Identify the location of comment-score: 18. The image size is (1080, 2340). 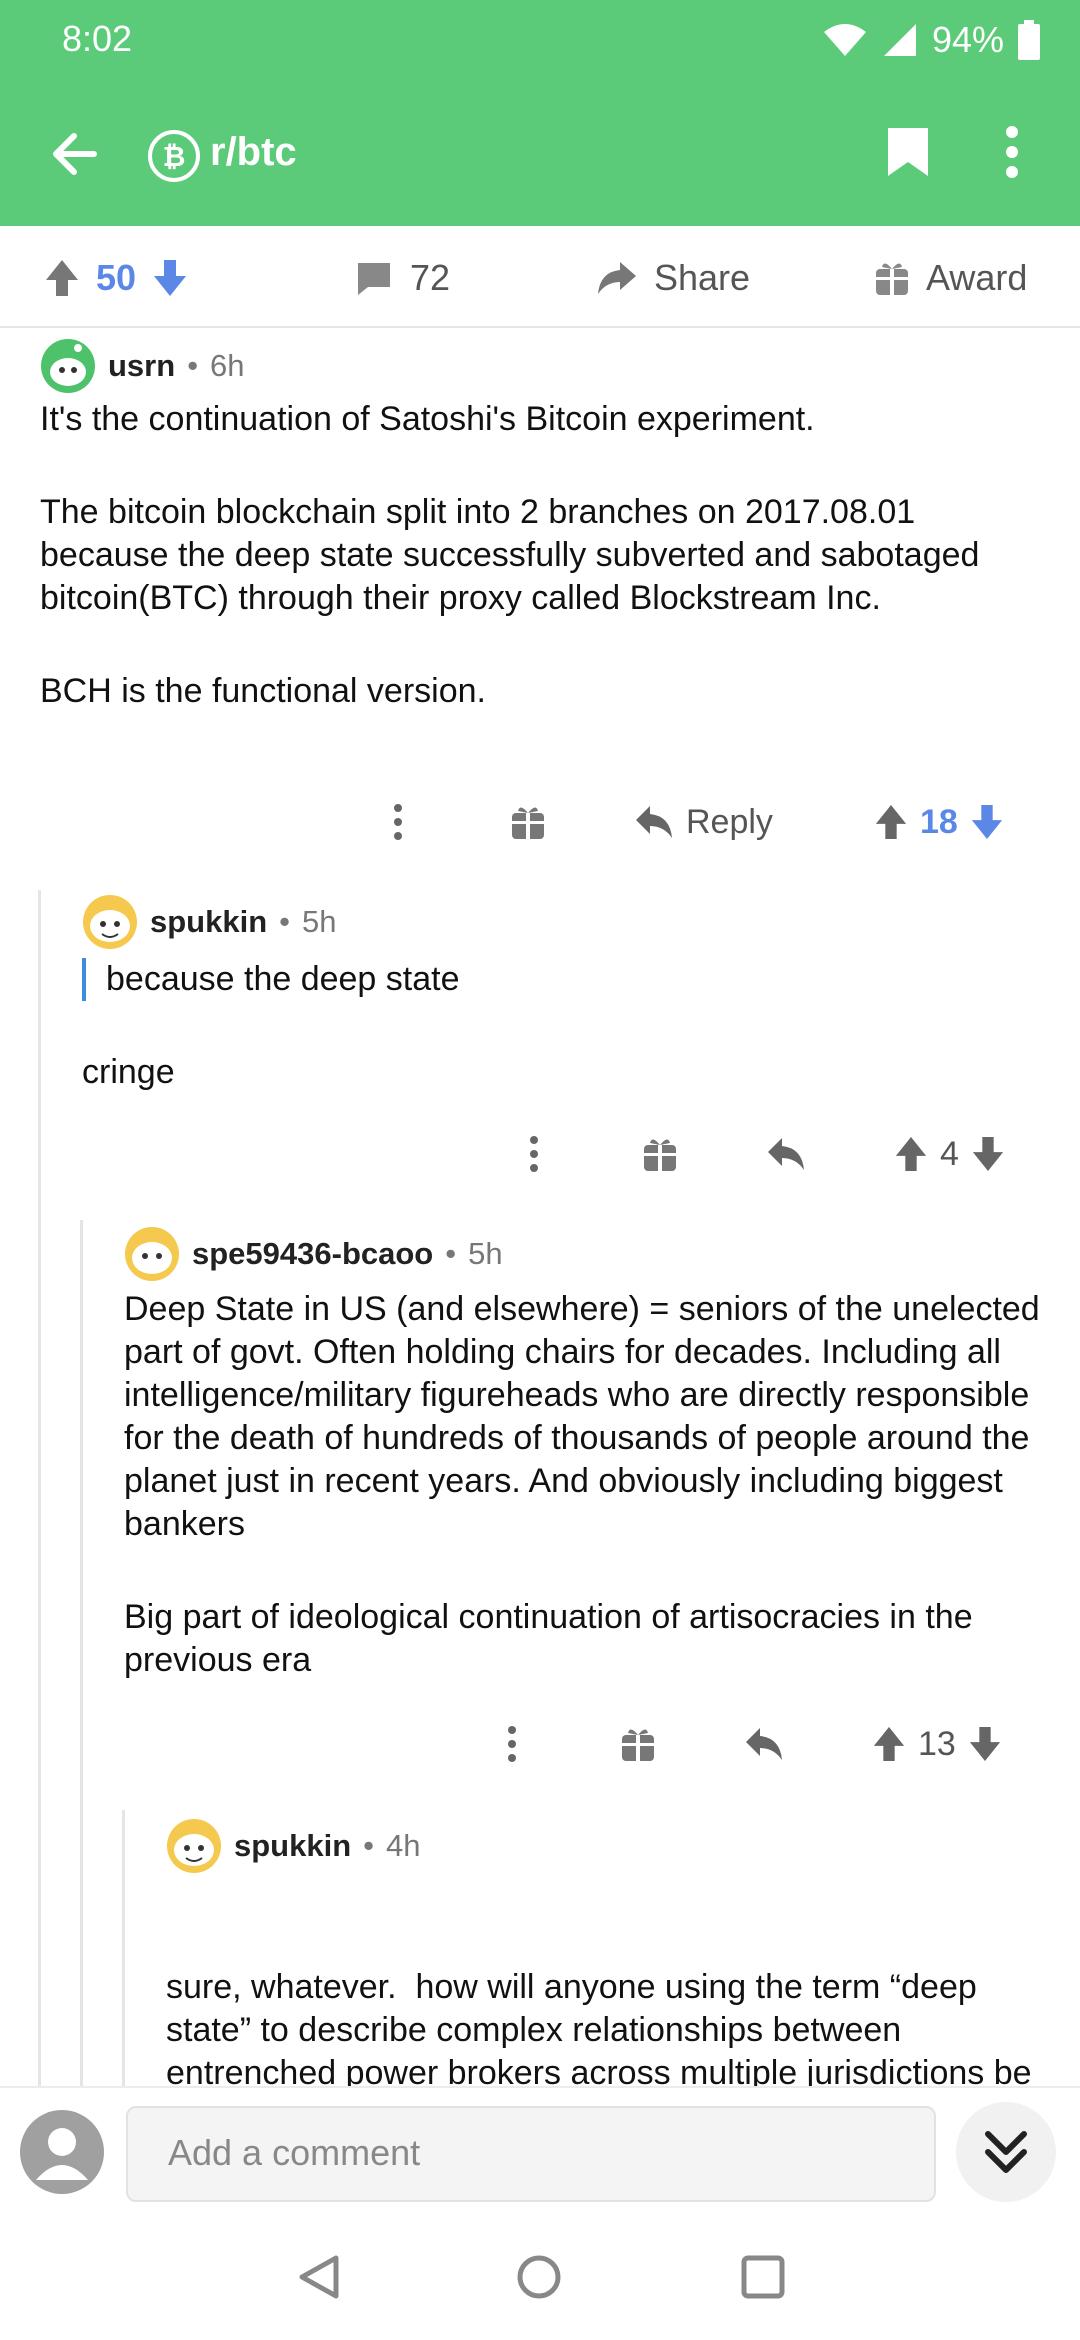
(939, 821).